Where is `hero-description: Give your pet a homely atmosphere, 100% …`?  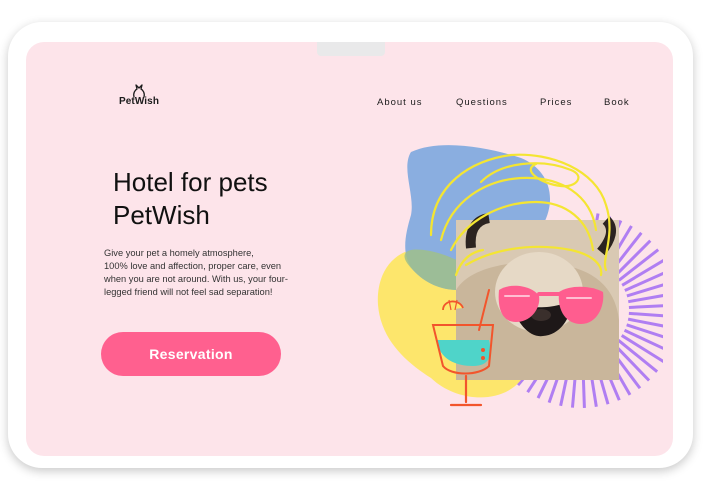
hero-description: Give your pet a homely atmosphere, 100% … is located at coordinates (214, 273).